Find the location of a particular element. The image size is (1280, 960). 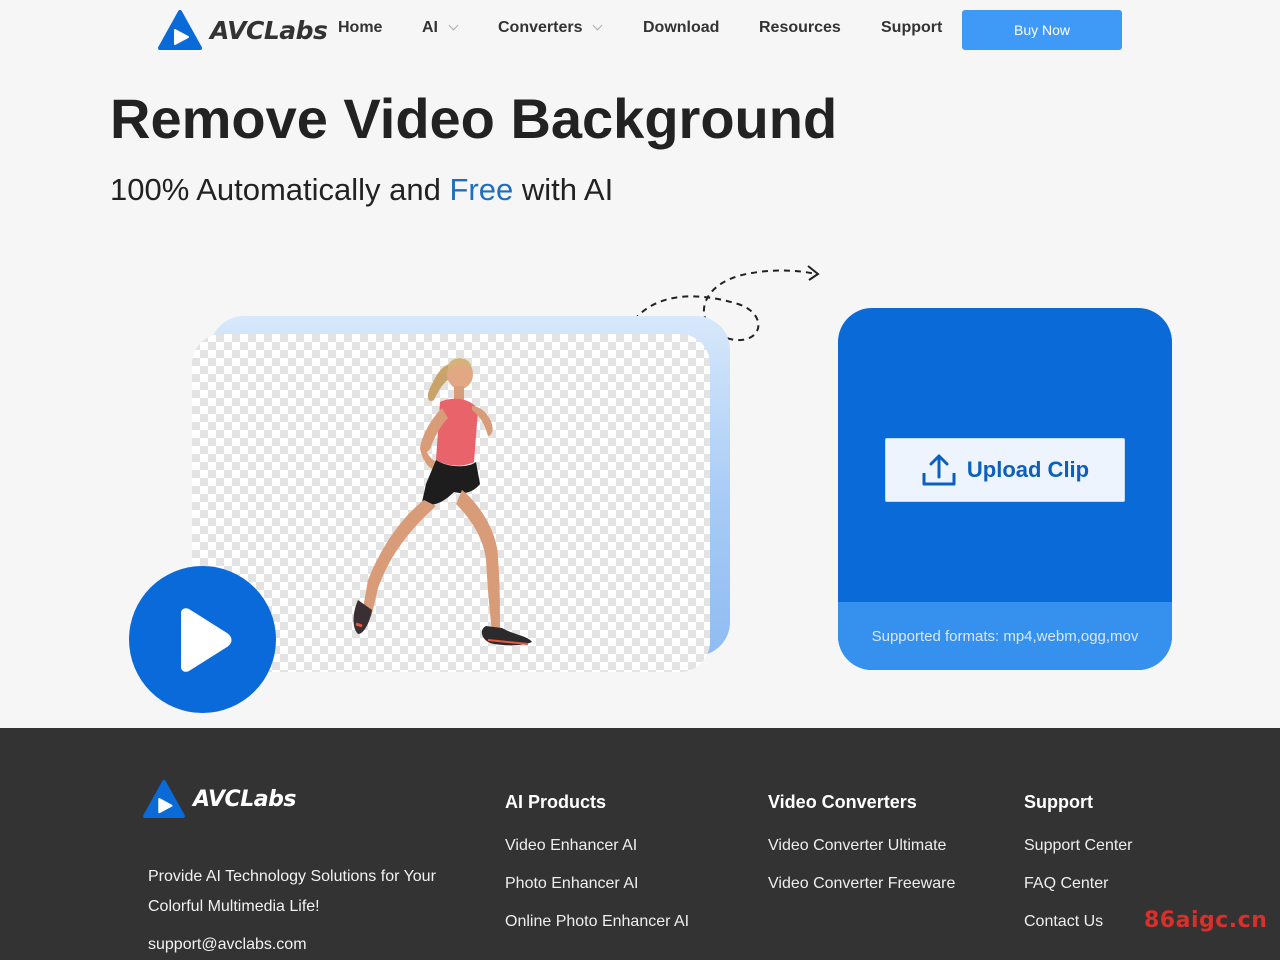

subtitle-text: with AI is located at coordinates (563, 189).